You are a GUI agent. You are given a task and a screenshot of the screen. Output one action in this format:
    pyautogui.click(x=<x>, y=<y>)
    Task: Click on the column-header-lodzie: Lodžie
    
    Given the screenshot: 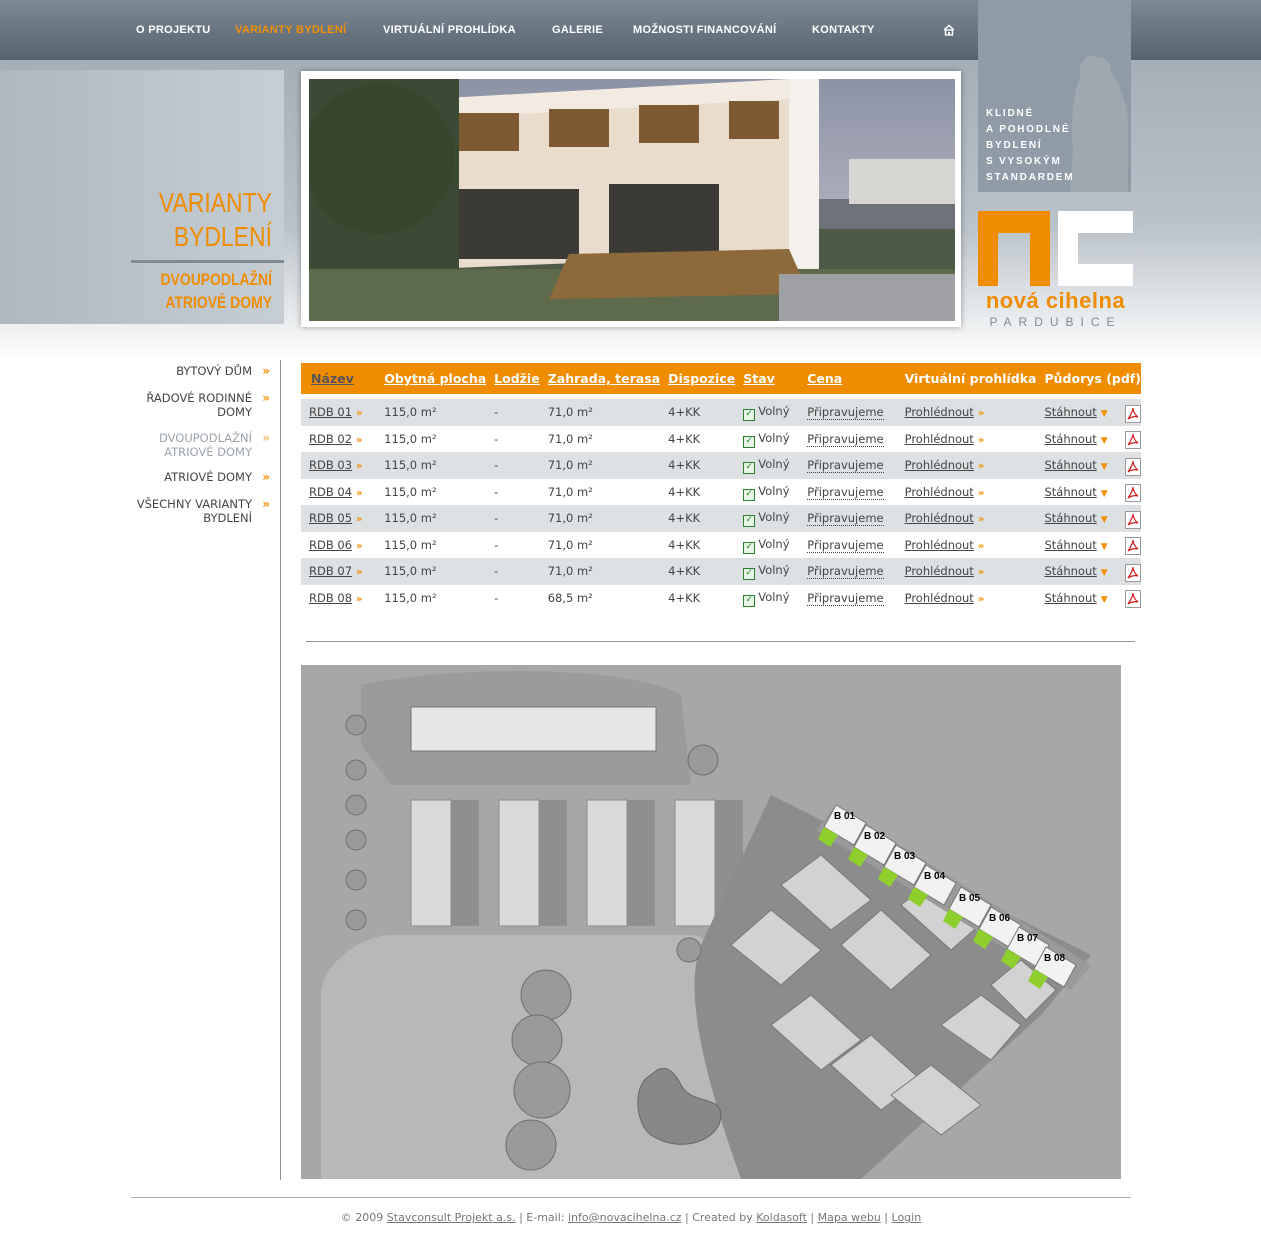 What is the action you would take?
    pyautogui.click(x=513, y=378)
    